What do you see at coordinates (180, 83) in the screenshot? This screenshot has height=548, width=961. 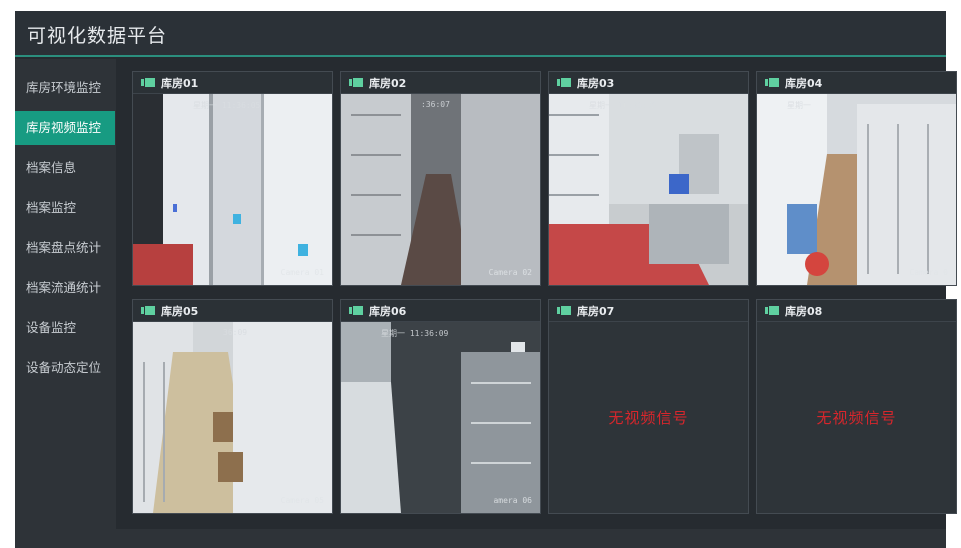 I see `camera-title: 库房01` at bounding box center [180, 83].